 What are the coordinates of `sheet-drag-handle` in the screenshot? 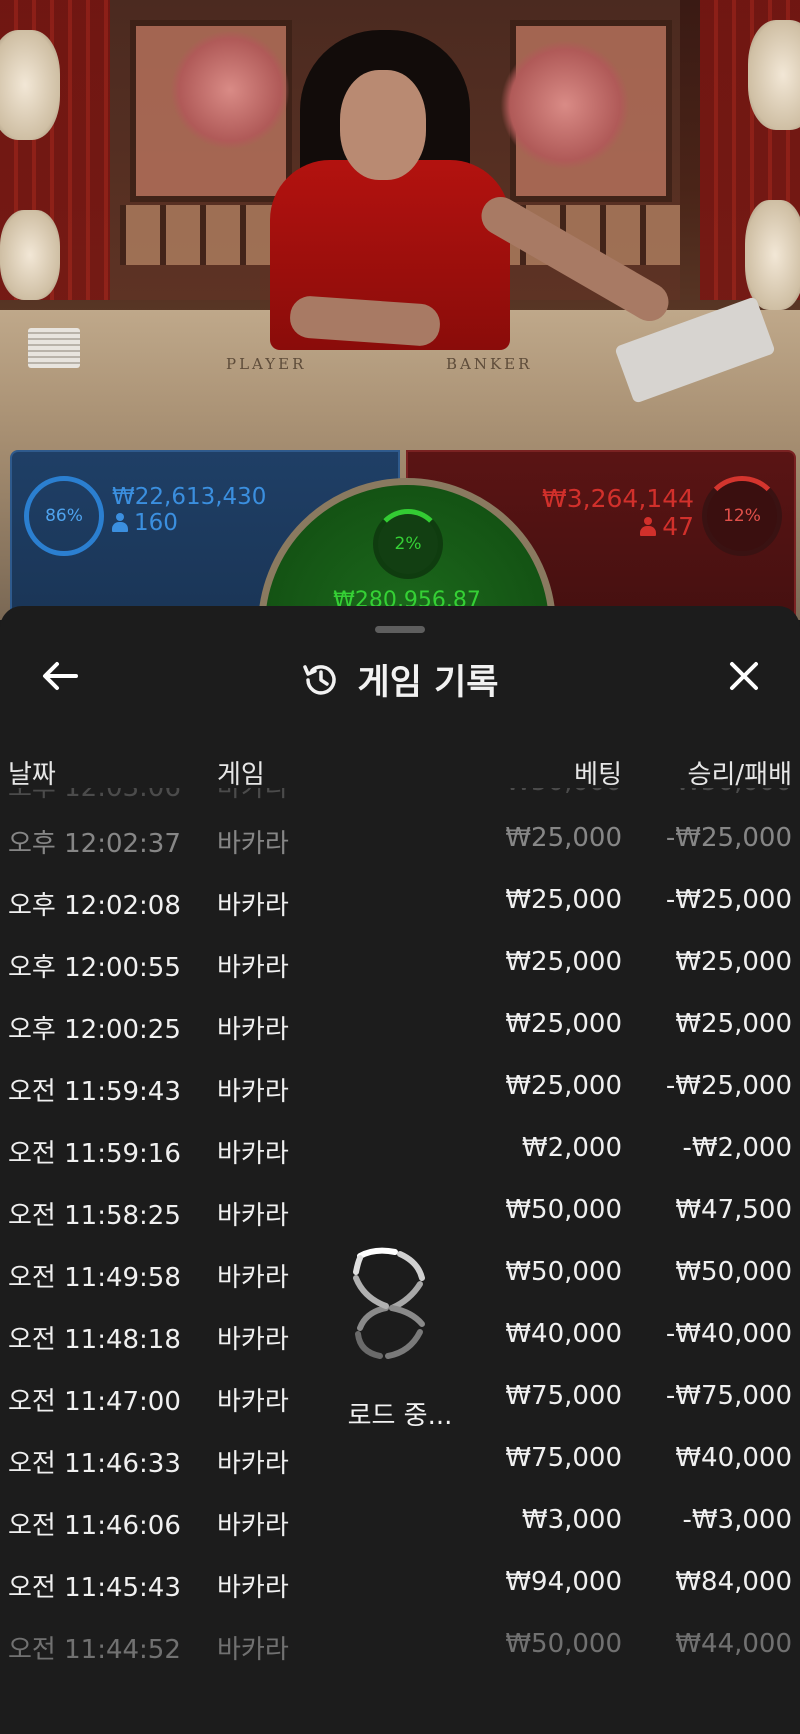 It's located at (400, 629).